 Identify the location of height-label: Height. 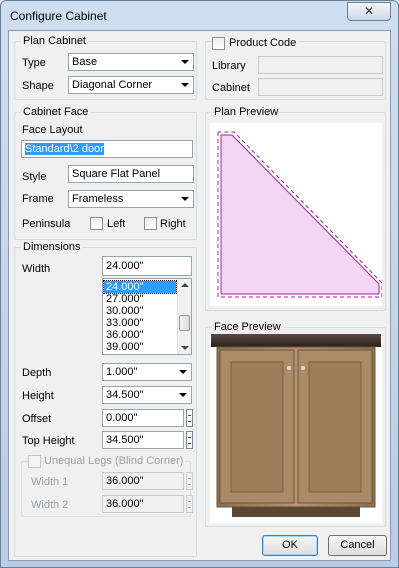
(38, 396).